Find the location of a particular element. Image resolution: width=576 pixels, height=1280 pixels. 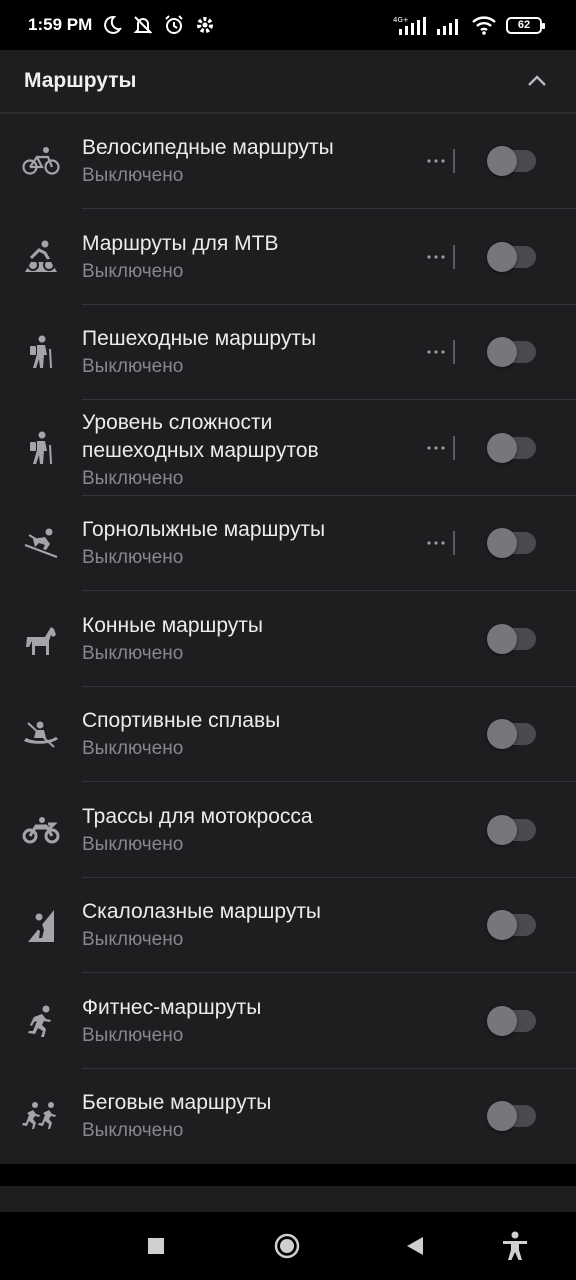

route-row: Фитнес-маршруты Выключено is located at coordinates (288, 1021).